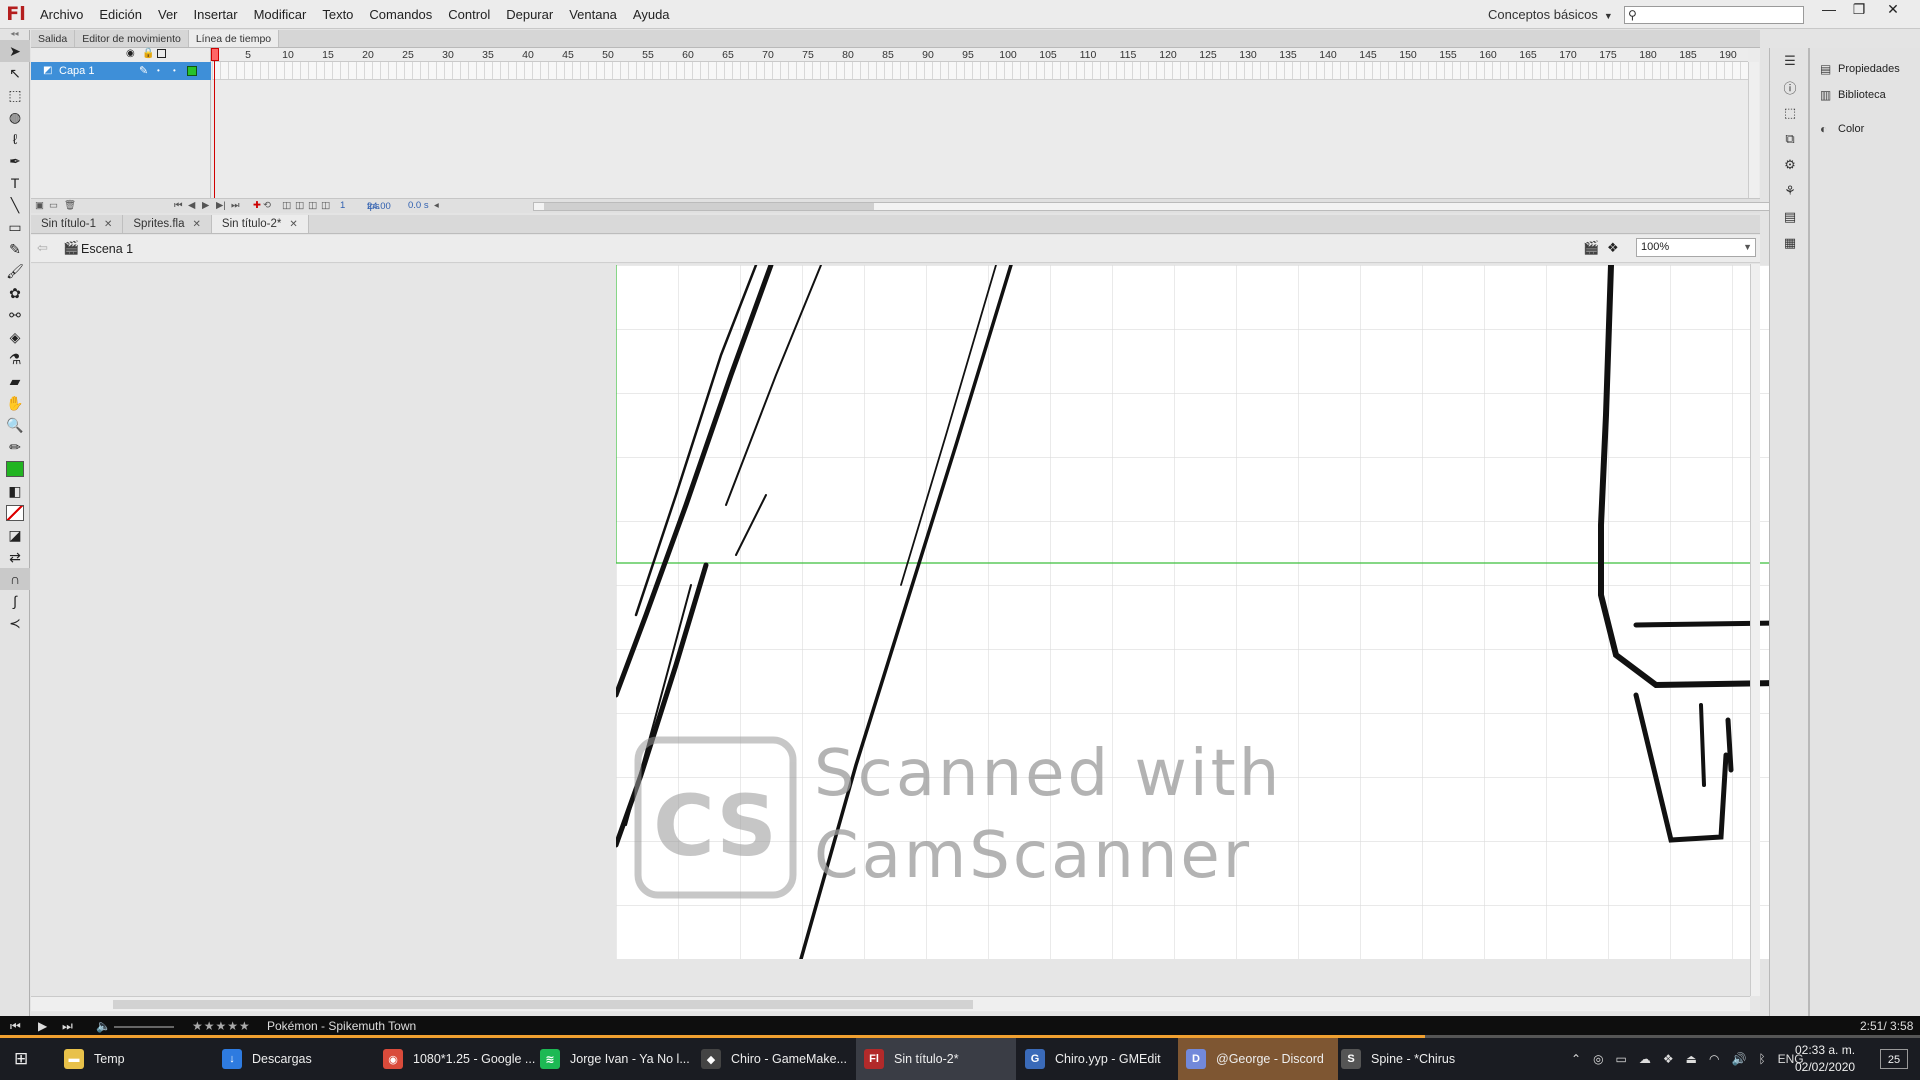 This screenshot has height=1080, width=1920. Describe the element at coordinates (528, 55) in the screenshot. I see `frame-number: 40` at that location.